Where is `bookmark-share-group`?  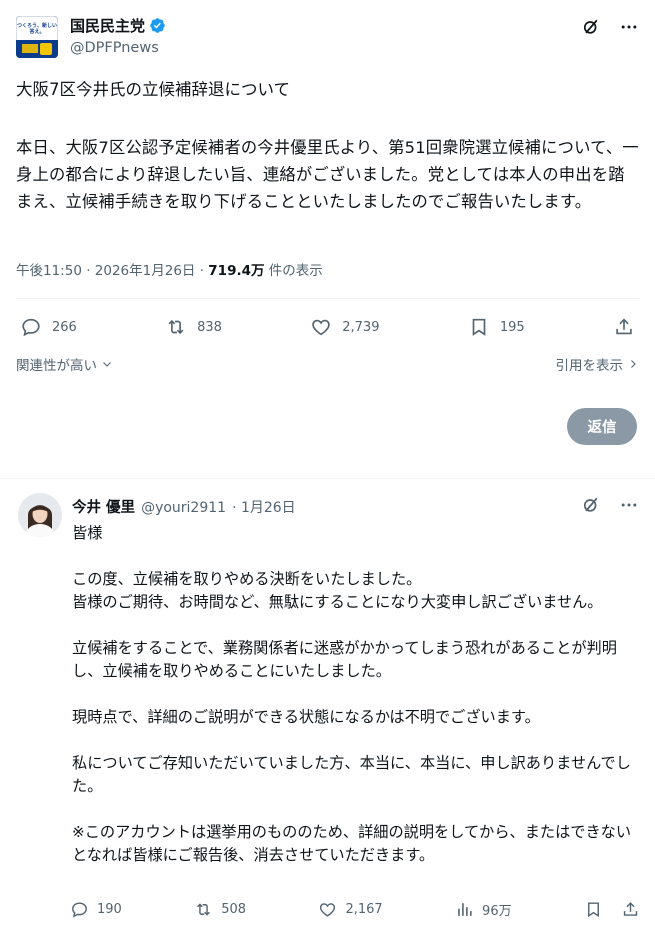 bookmark-share-group is located at coordinates (612, 909).